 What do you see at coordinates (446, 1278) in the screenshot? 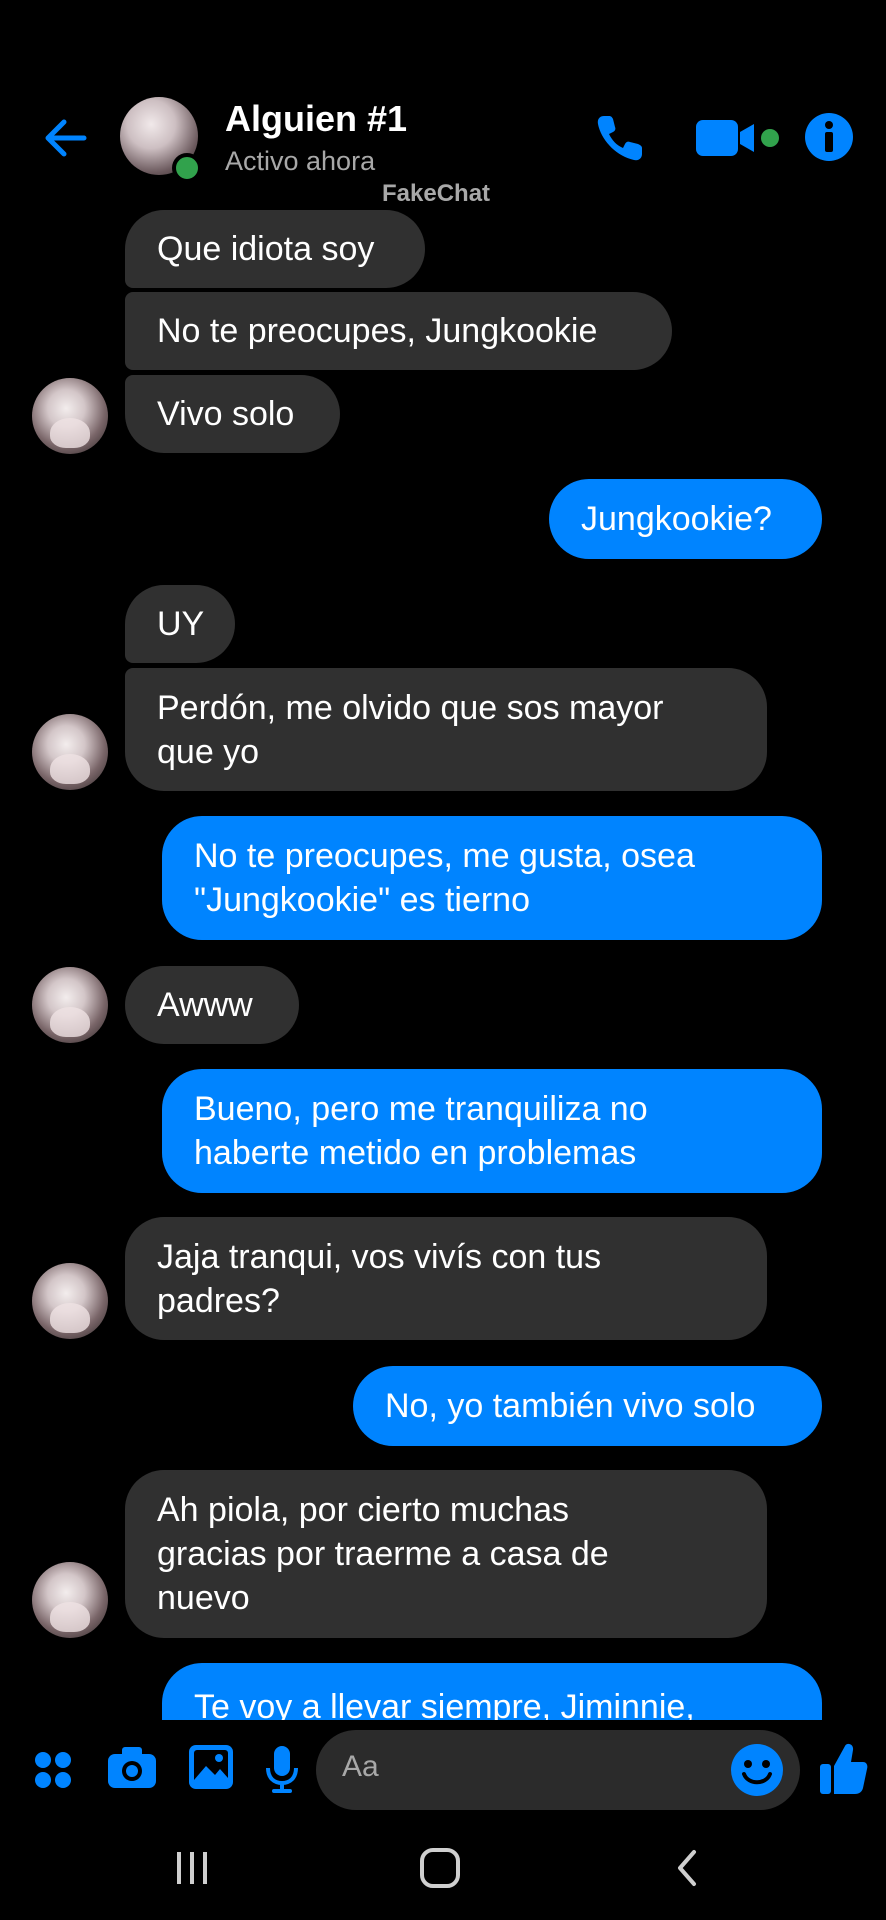
I see `message-bubble-incoming: Jaja tranqui, vos vivís con tus padres?` at bounding box center [446, 1278].